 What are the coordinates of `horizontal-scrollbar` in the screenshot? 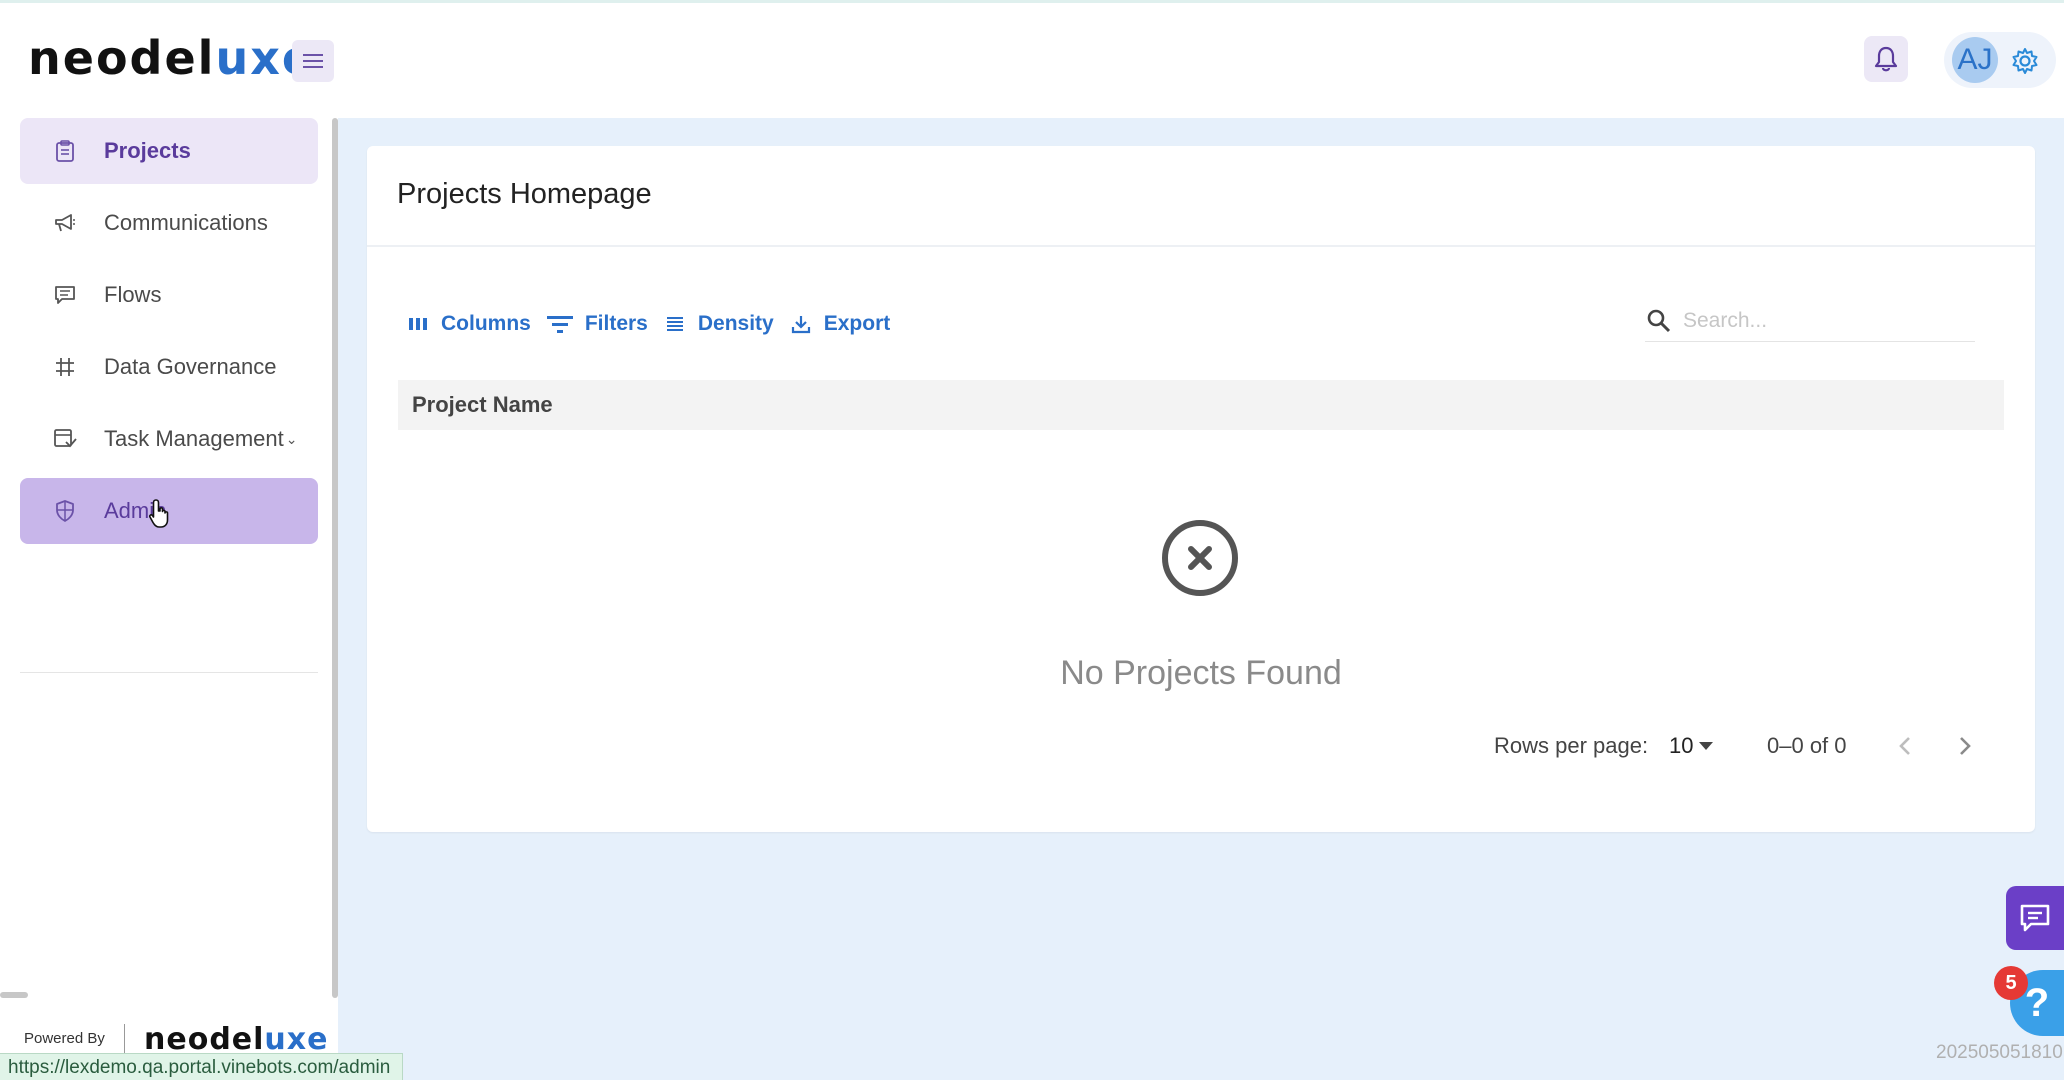 It's located at (14, 995).